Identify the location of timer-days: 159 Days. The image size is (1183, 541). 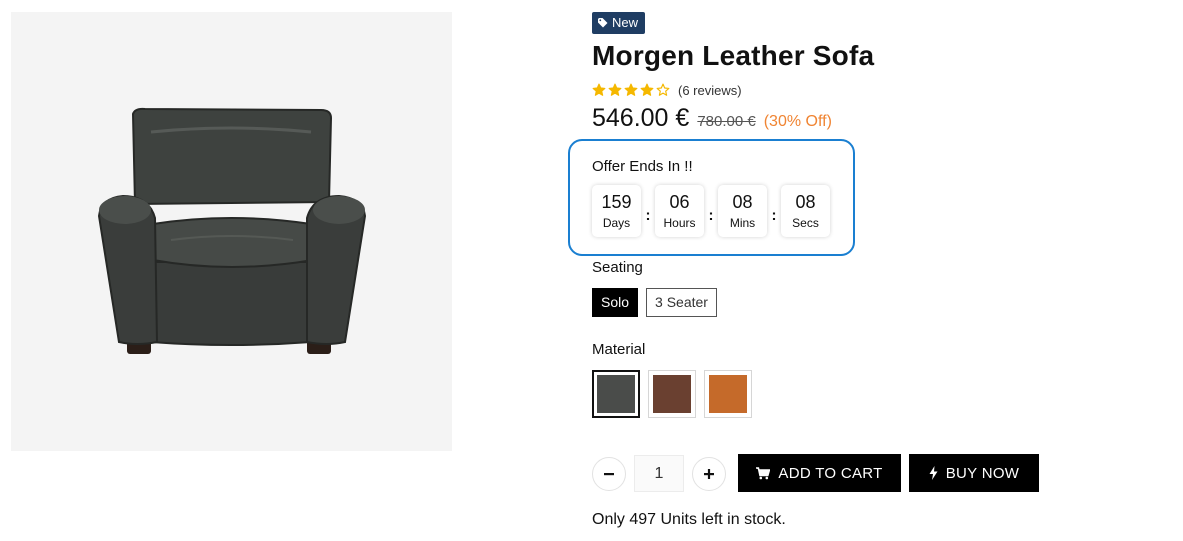
(616, 211).